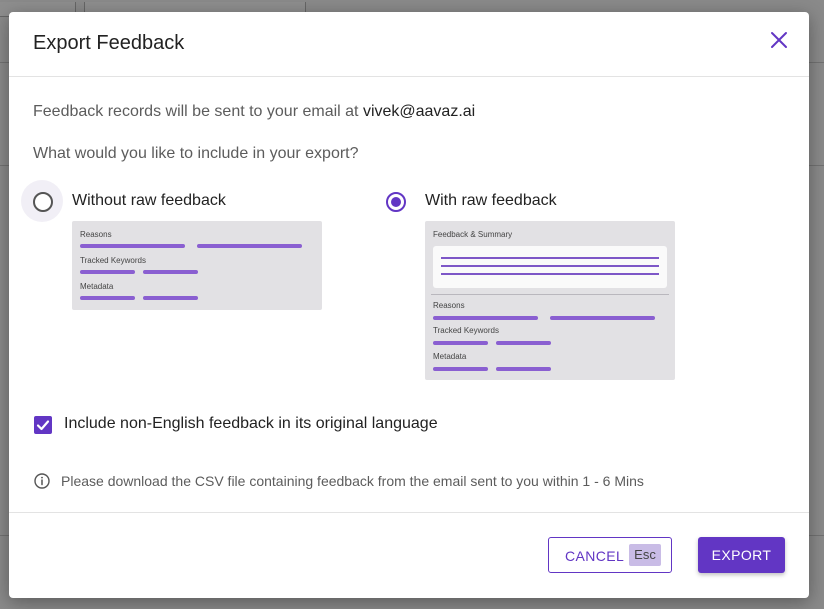 This screenshot has height=609, width=824. I want to click on include-non-english-checkbox, so click(43, 425).